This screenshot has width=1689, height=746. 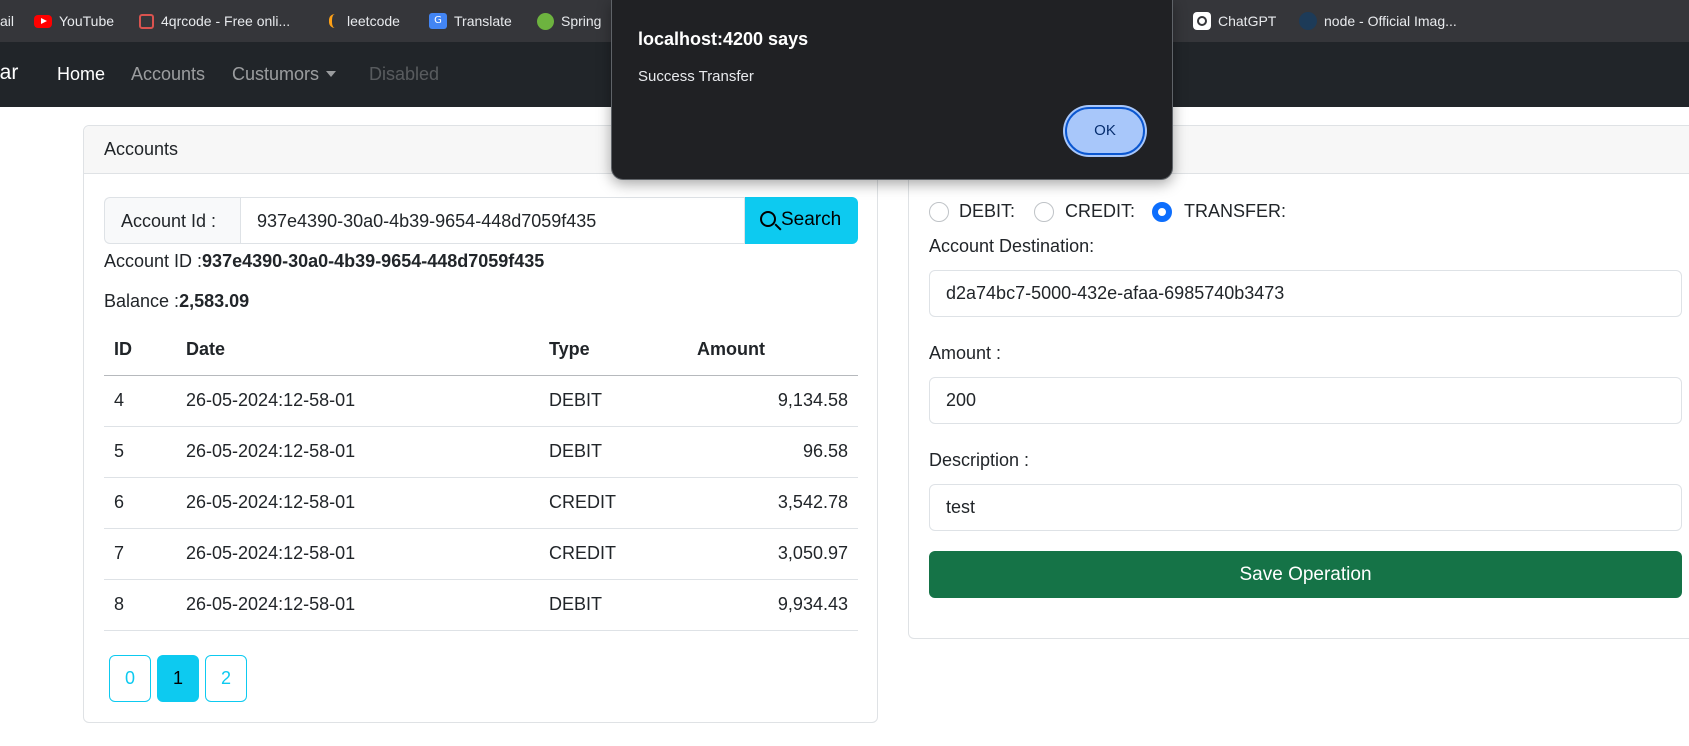 What do you see at coordinates (74, 21) in the screenshot?
I see `bookmark-youtube: YouTube` at bounding box center [74, 21].